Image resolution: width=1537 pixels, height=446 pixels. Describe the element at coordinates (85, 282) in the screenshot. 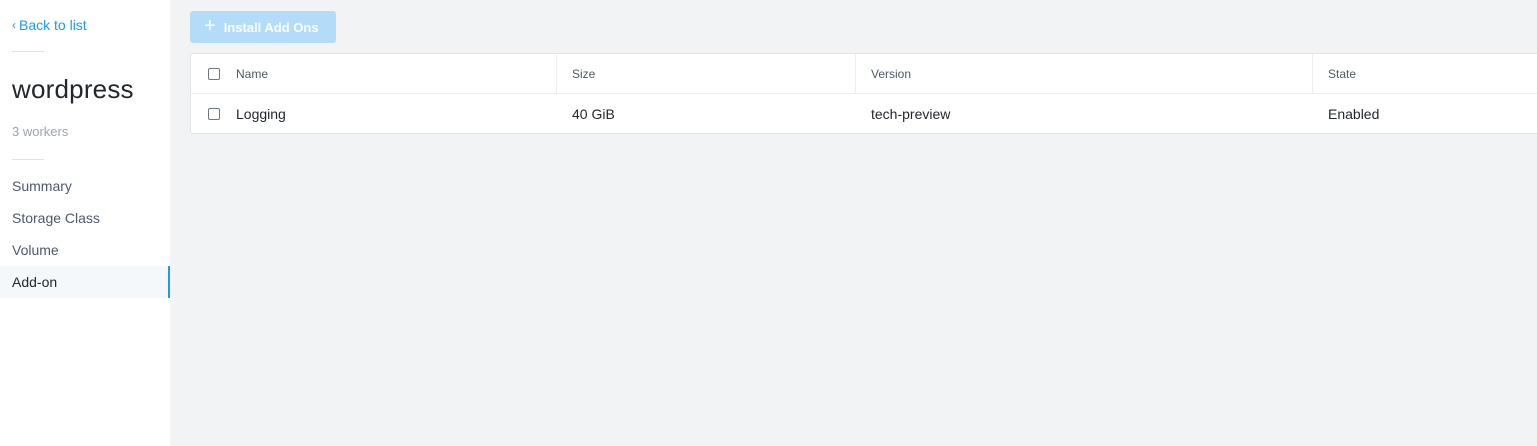

I see `sidebar-item-add-on: Add-on` at that location.